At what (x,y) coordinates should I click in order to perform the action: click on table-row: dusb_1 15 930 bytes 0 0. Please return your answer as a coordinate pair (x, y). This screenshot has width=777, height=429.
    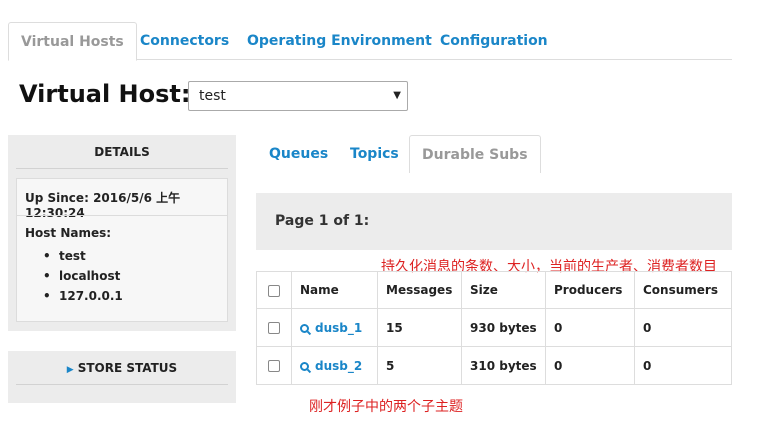
    Looking at the image, I should click on (494, 327).